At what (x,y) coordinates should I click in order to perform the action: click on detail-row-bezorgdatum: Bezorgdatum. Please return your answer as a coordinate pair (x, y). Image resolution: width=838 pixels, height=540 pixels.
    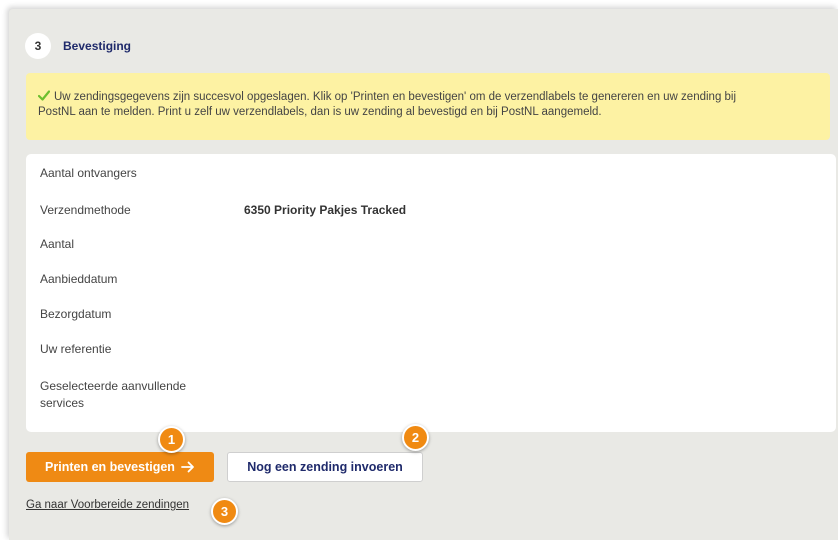
    Looking at the image, I should click on (142, 314).